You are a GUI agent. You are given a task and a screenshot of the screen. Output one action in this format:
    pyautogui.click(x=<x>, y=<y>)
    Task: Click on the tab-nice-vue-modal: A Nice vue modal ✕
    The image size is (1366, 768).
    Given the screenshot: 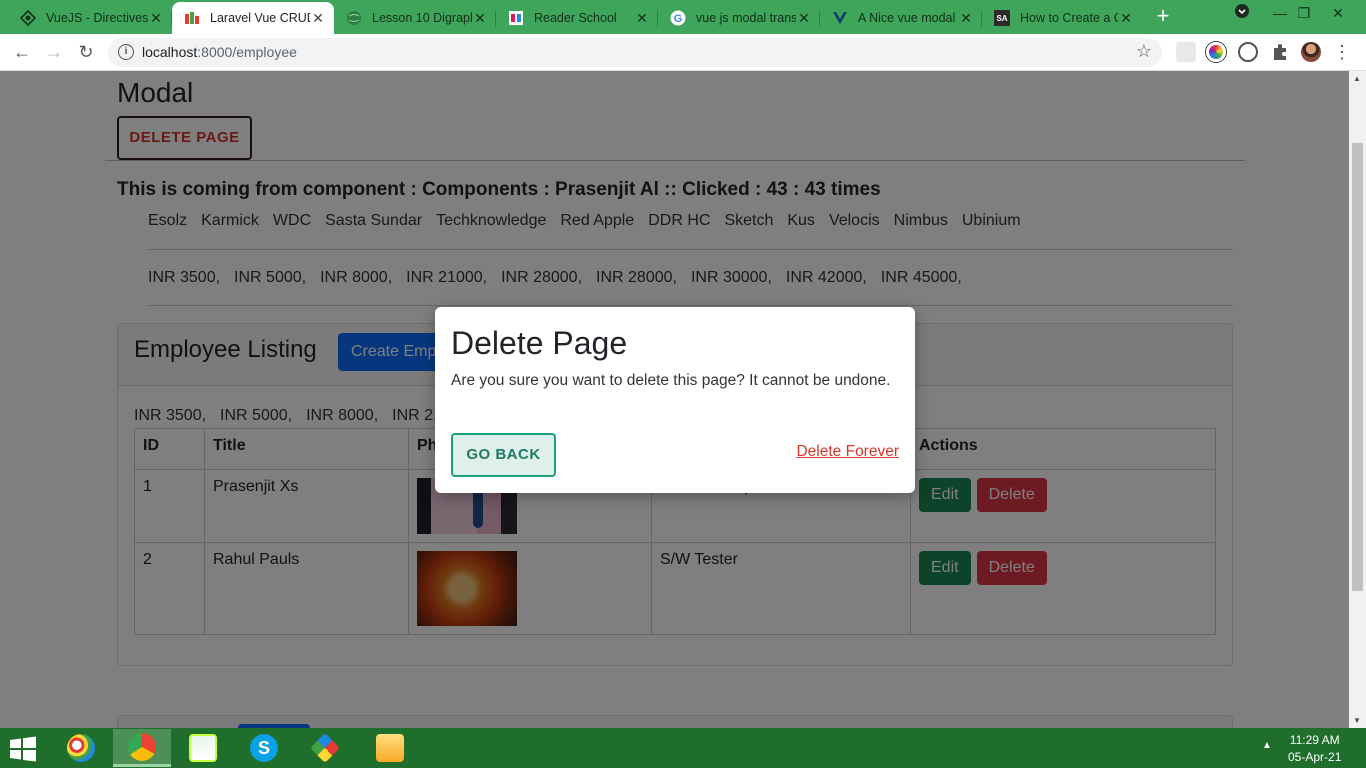 What is the action you would take?
    pyautogui.click(x=901, y=18)
    